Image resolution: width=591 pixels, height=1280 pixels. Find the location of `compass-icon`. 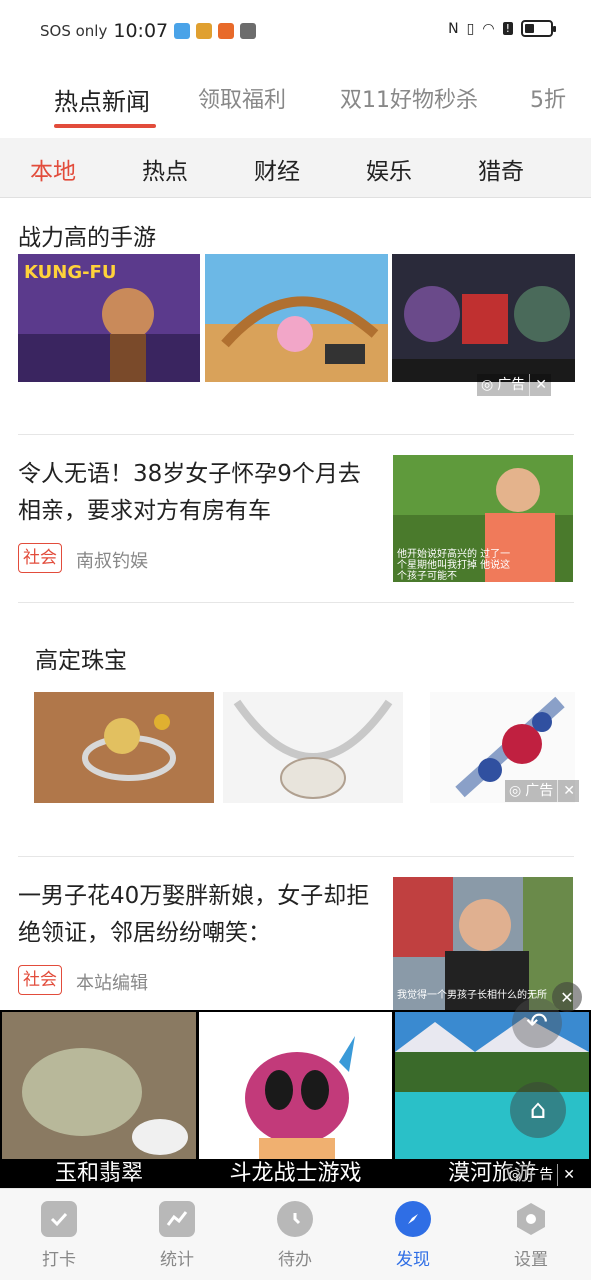

compass-icon is located at coordinates (413, 1219).